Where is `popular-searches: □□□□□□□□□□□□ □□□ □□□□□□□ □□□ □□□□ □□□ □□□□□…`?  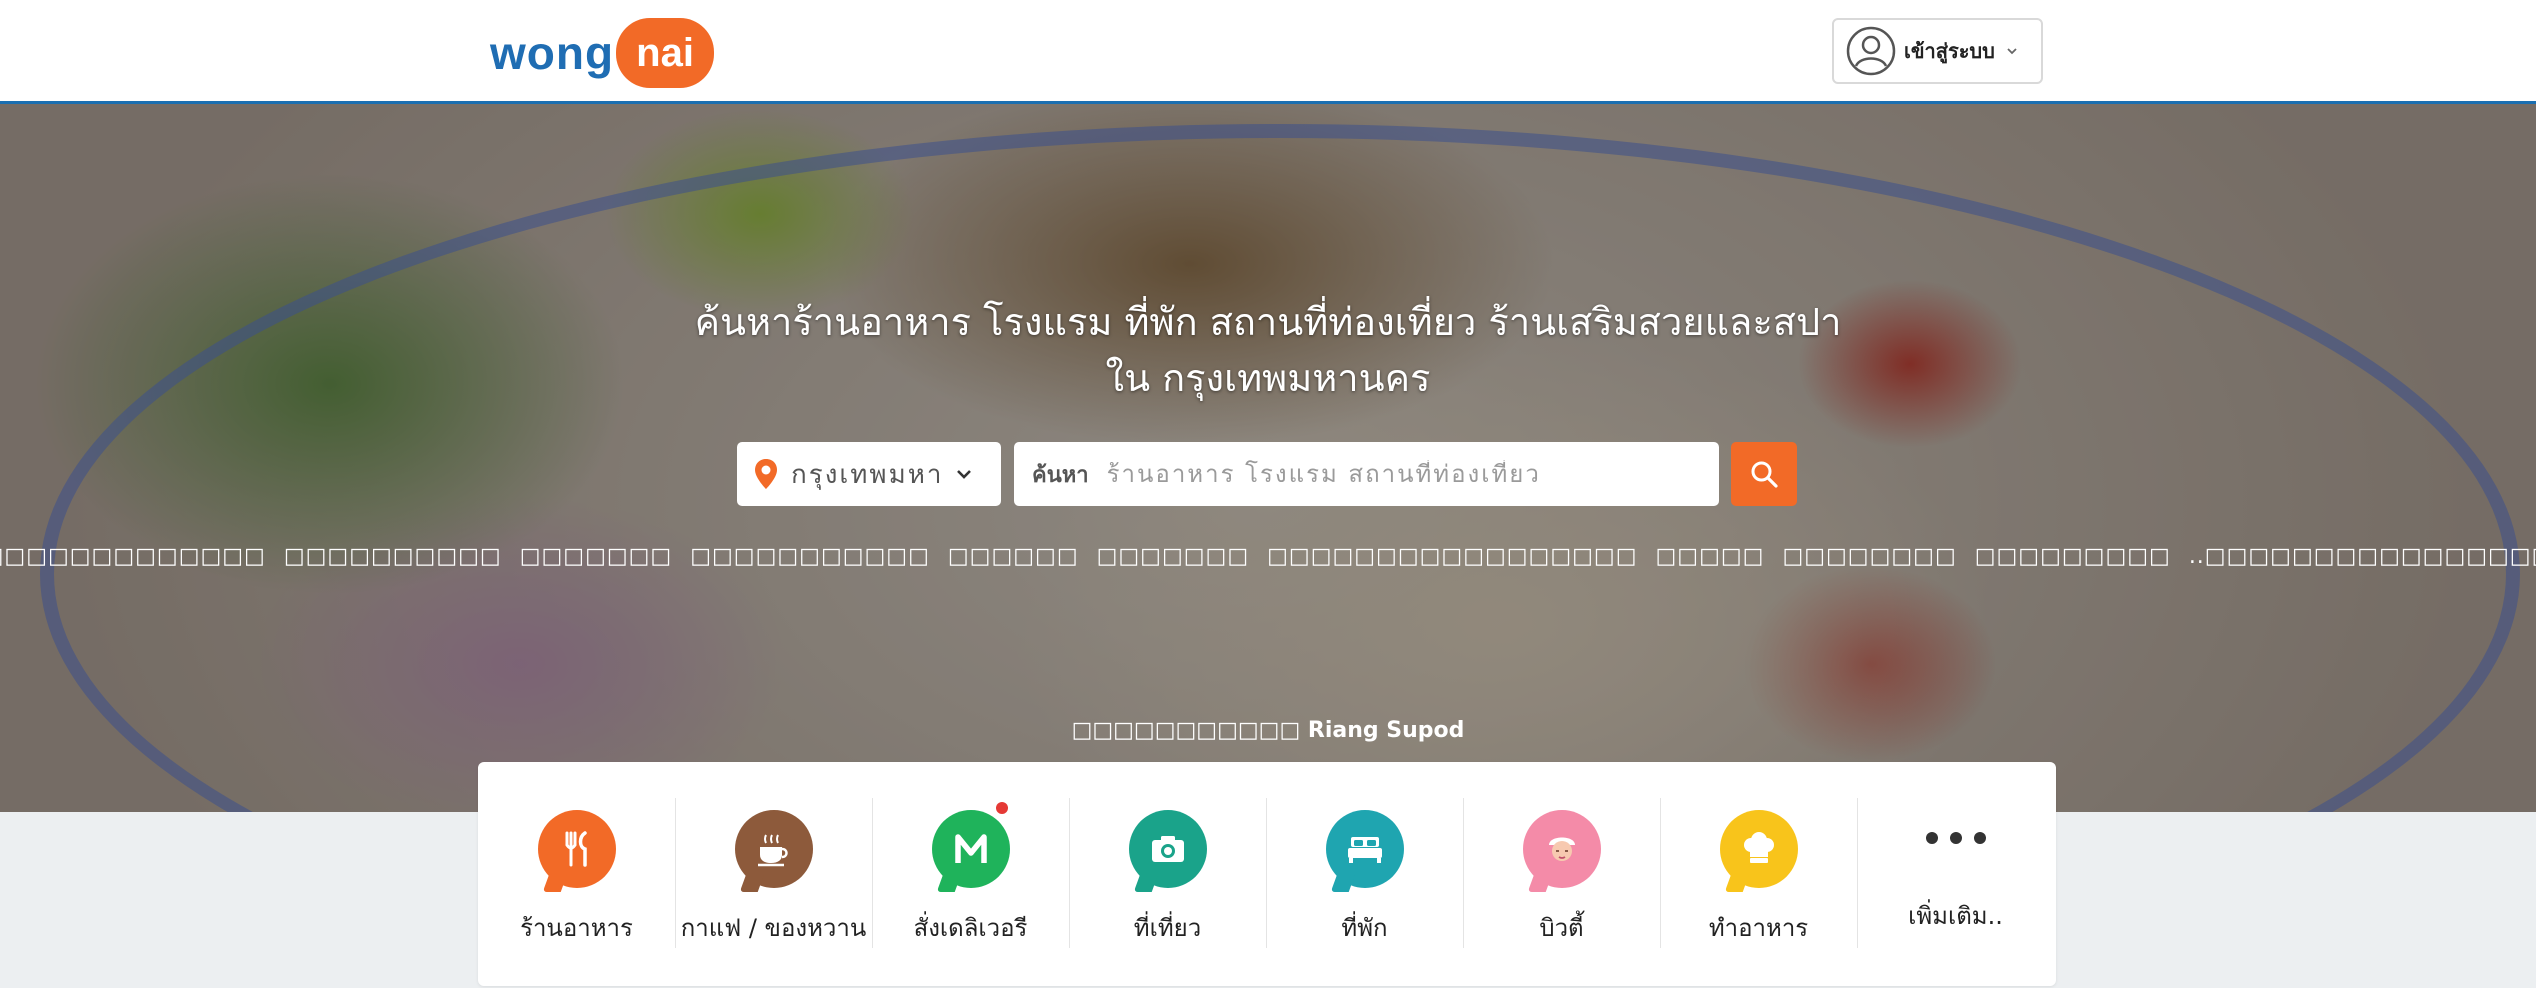
popular-searches: □□□□□□□□□□□□ □□□ □□□□□□□ □□□ □□□□ □□□ □□□□□… is located at coordinates (1268, 556).